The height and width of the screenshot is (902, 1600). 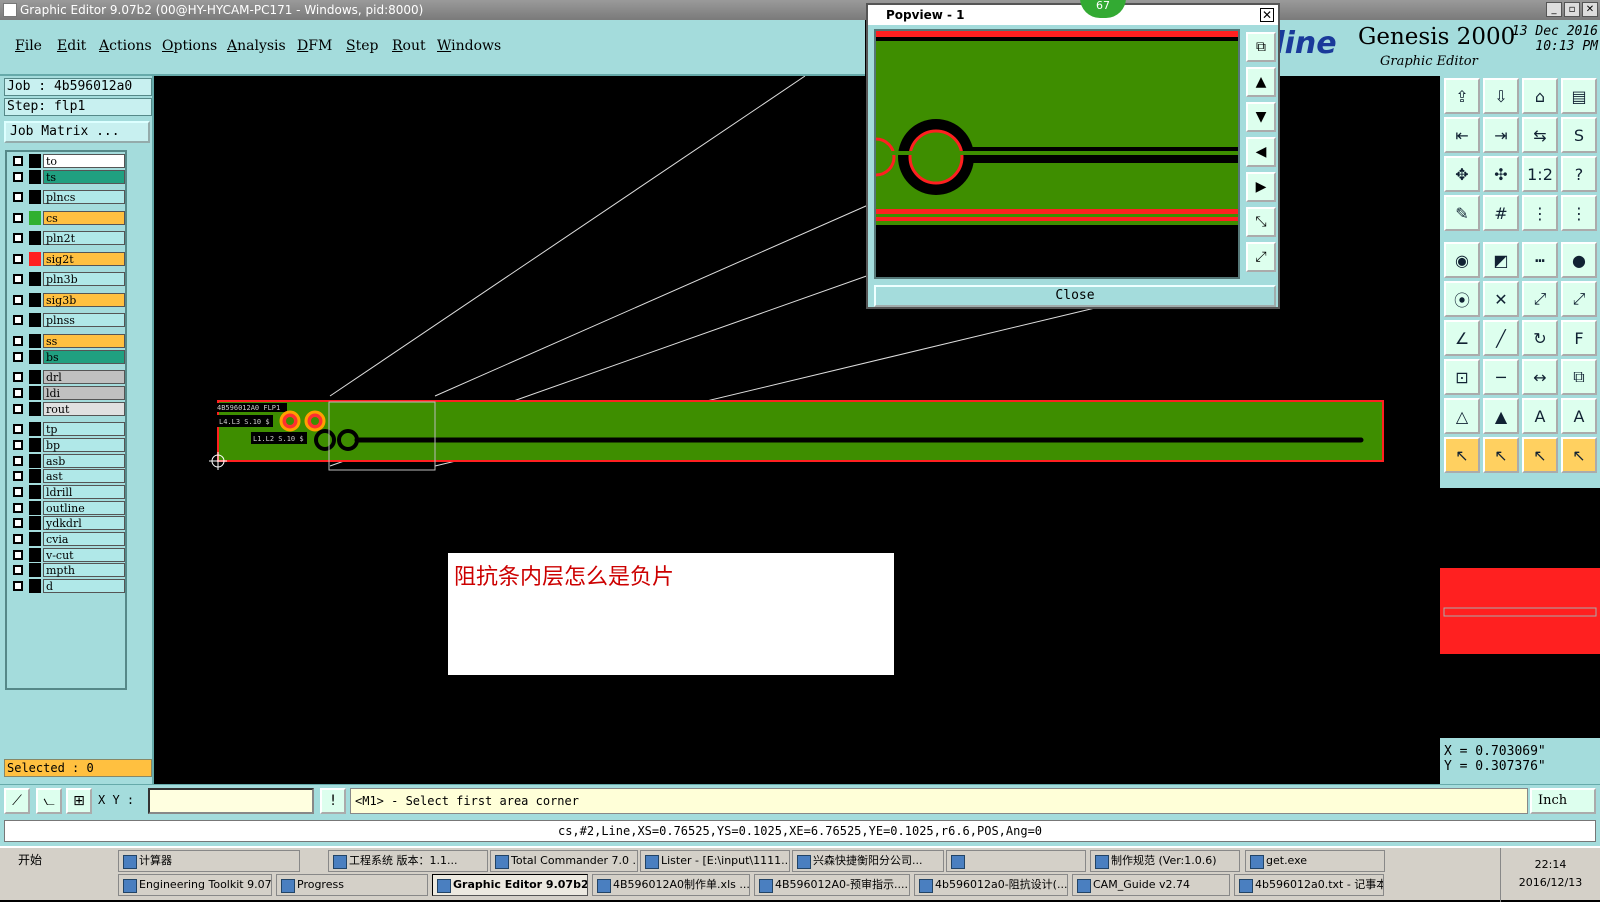 I want to click on layer-row-asb: asb, so click(x=67, y=461).